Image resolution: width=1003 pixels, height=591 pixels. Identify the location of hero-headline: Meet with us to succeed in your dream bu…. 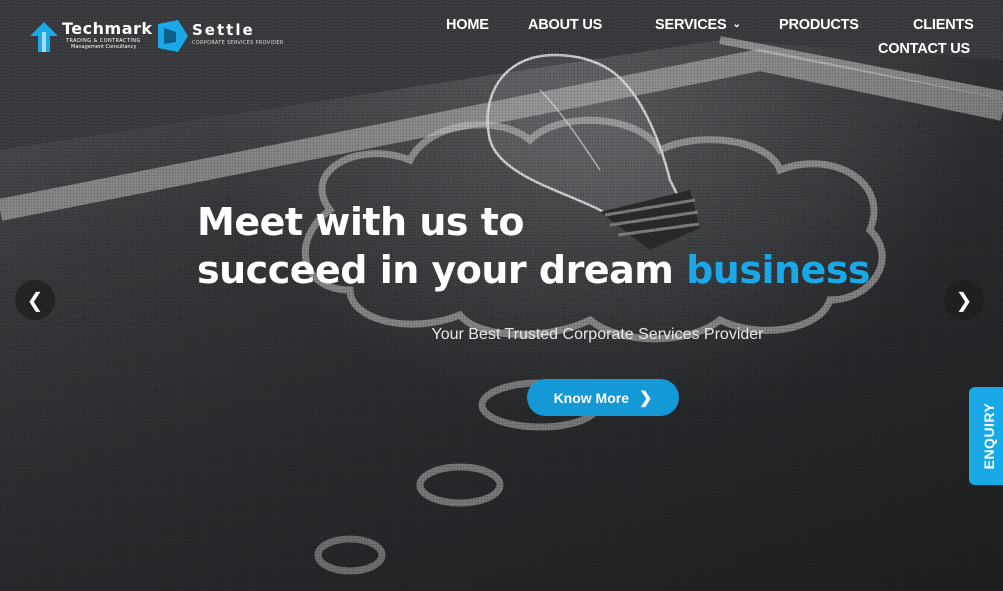
(534, 246).